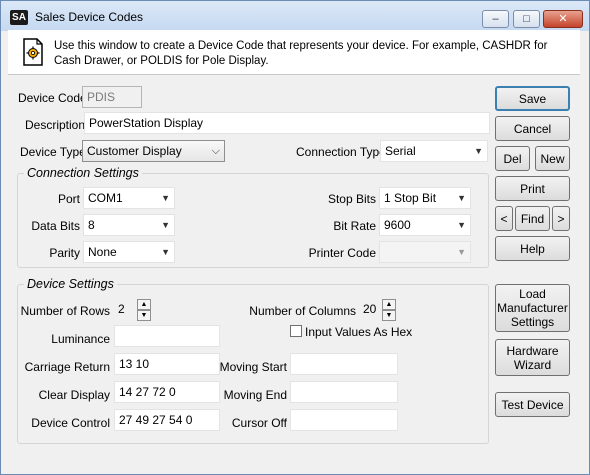 This screenshot has height=475, width=590. I want to click on luminance-label: Luminance, so click(80, 339).